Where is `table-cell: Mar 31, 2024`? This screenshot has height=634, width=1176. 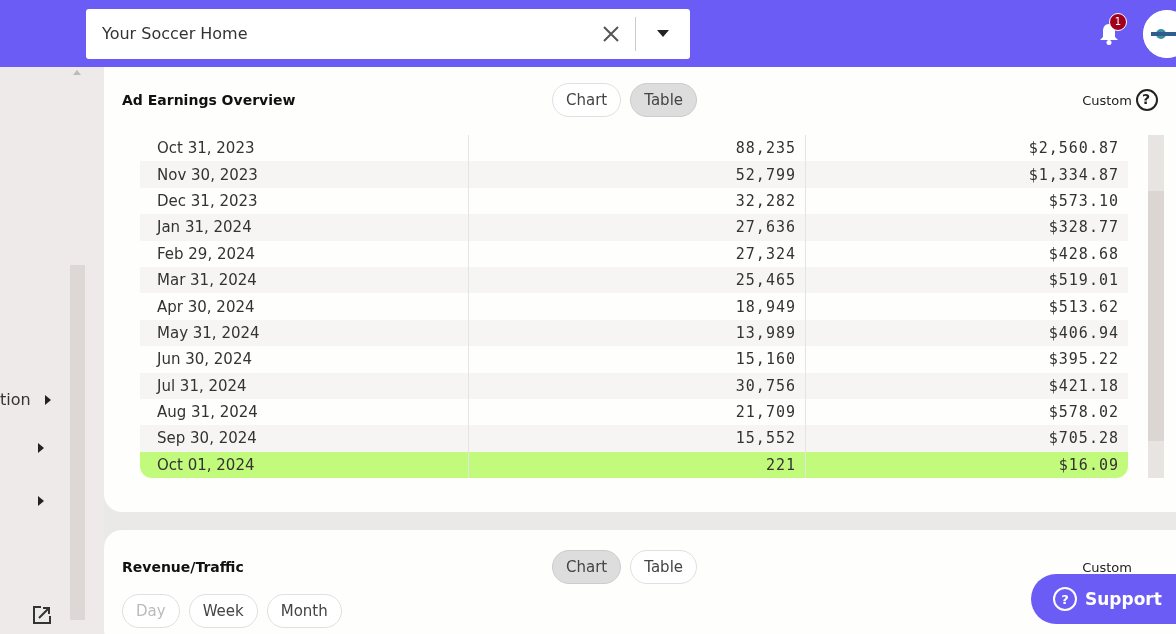 table-cell: Mar 31, 2024 is located at coordinates (304, 280).